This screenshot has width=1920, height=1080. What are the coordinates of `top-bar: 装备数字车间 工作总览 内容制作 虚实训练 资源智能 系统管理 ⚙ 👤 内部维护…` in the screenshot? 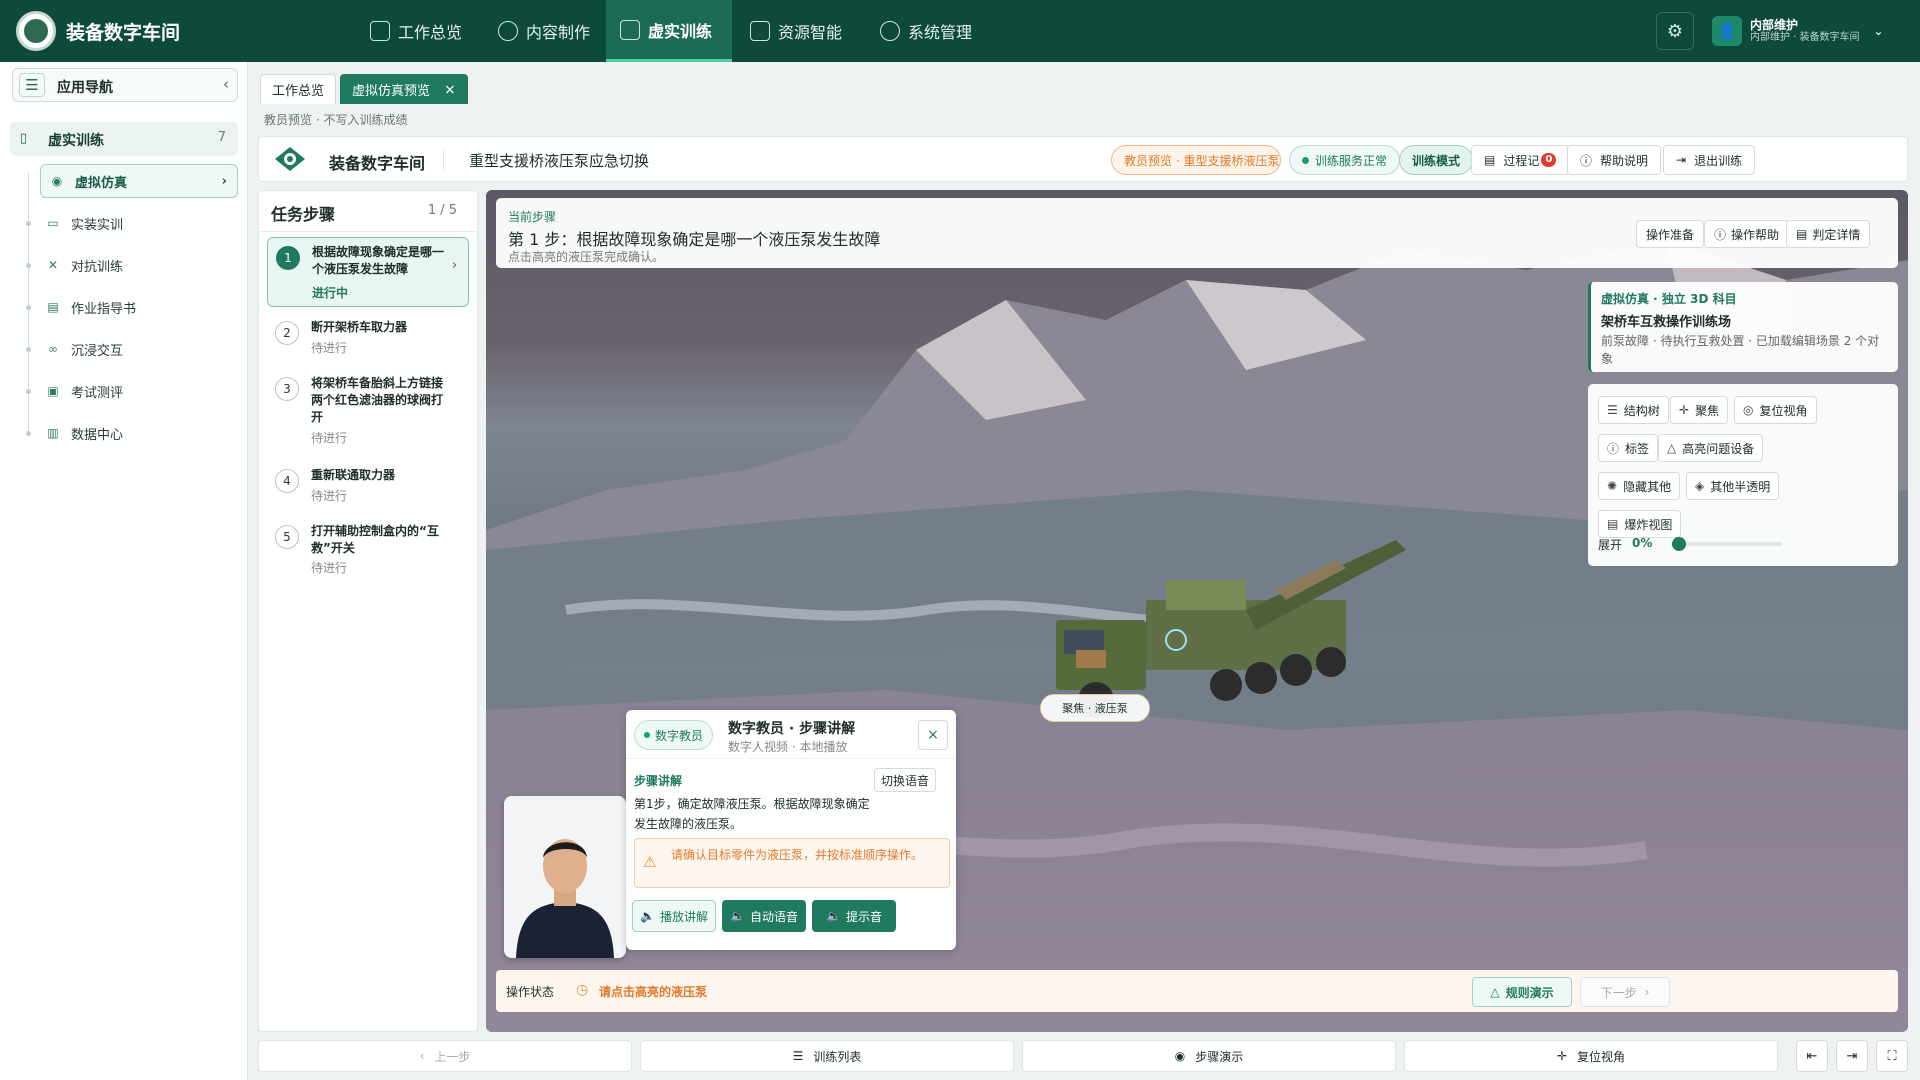 It's located at (960, 31).